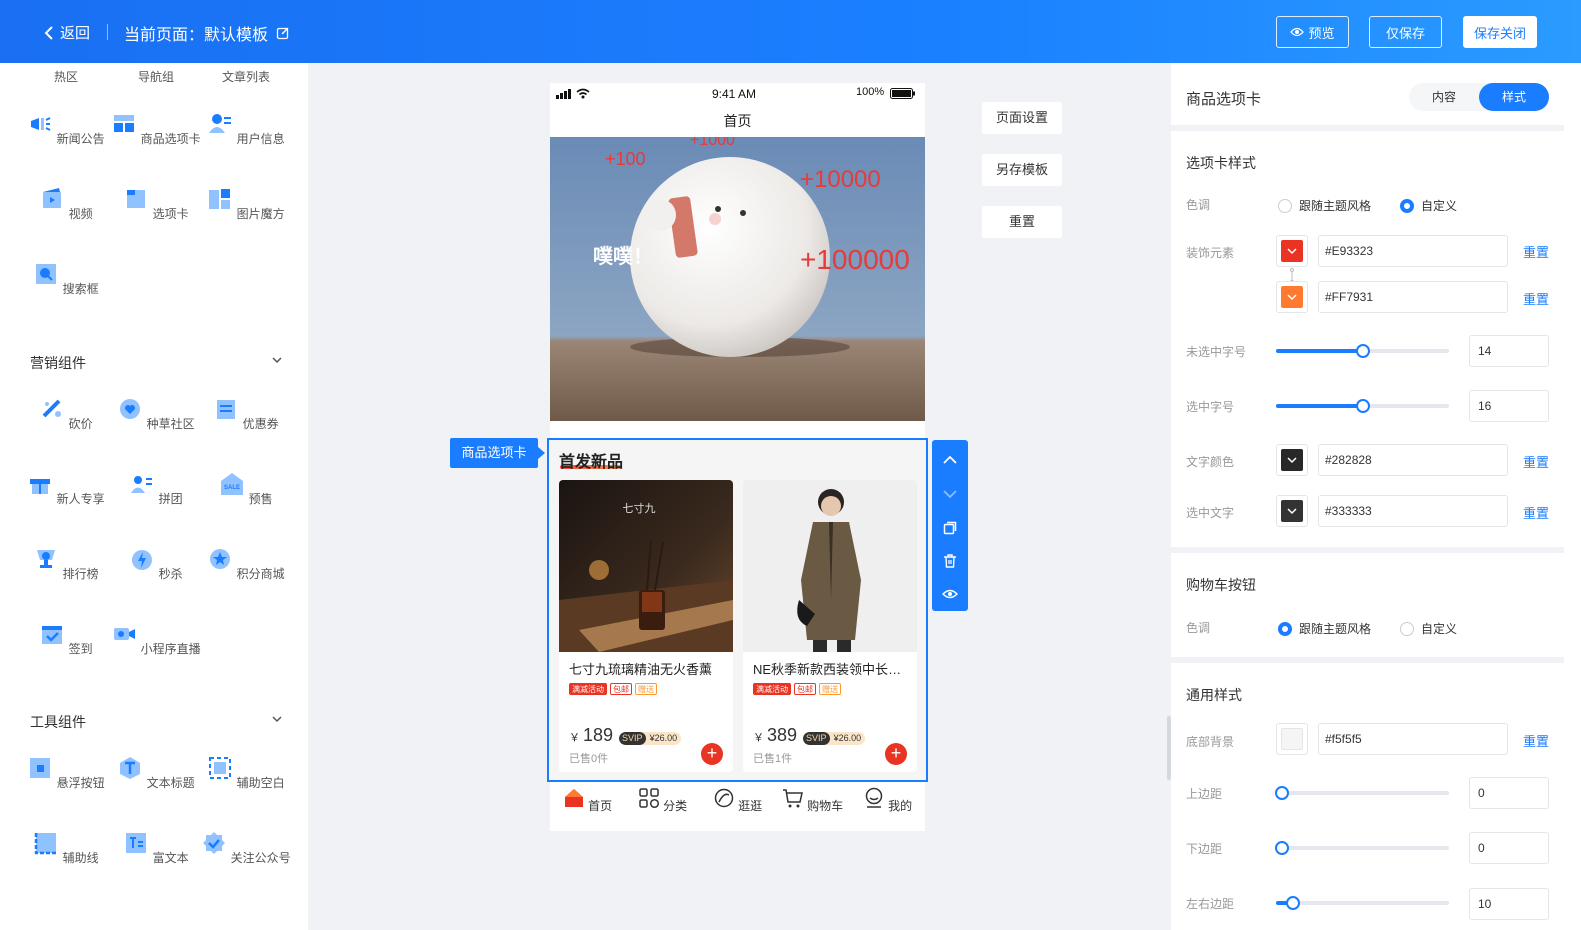 This screenshot has height=930, width=1581. I want to click on component-label: 种草社区, so click(170, 424).